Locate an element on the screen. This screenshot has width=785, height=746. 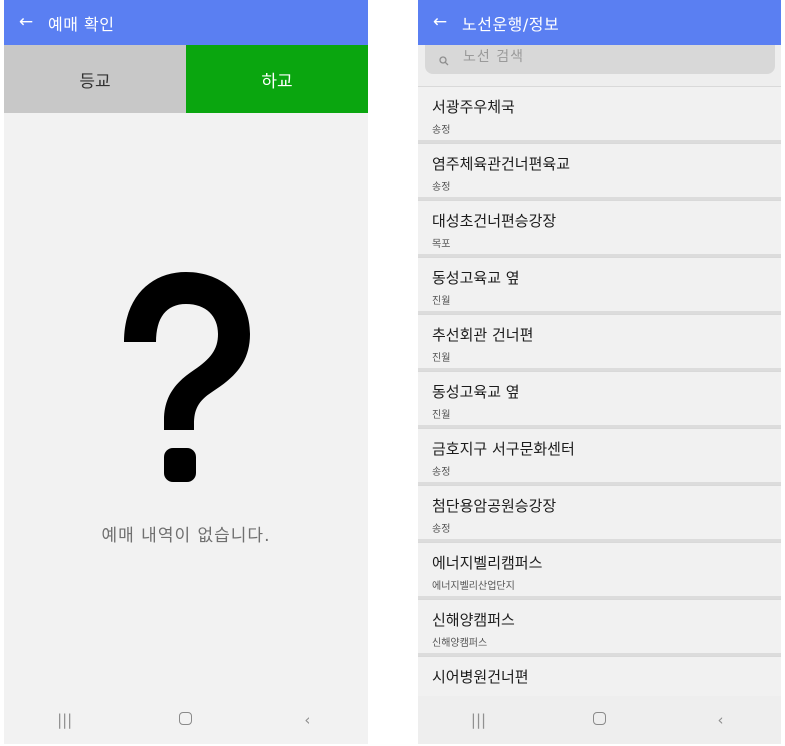
list-item: 염주체육관건너편육교 송정 is located at coordinates (599, 171).